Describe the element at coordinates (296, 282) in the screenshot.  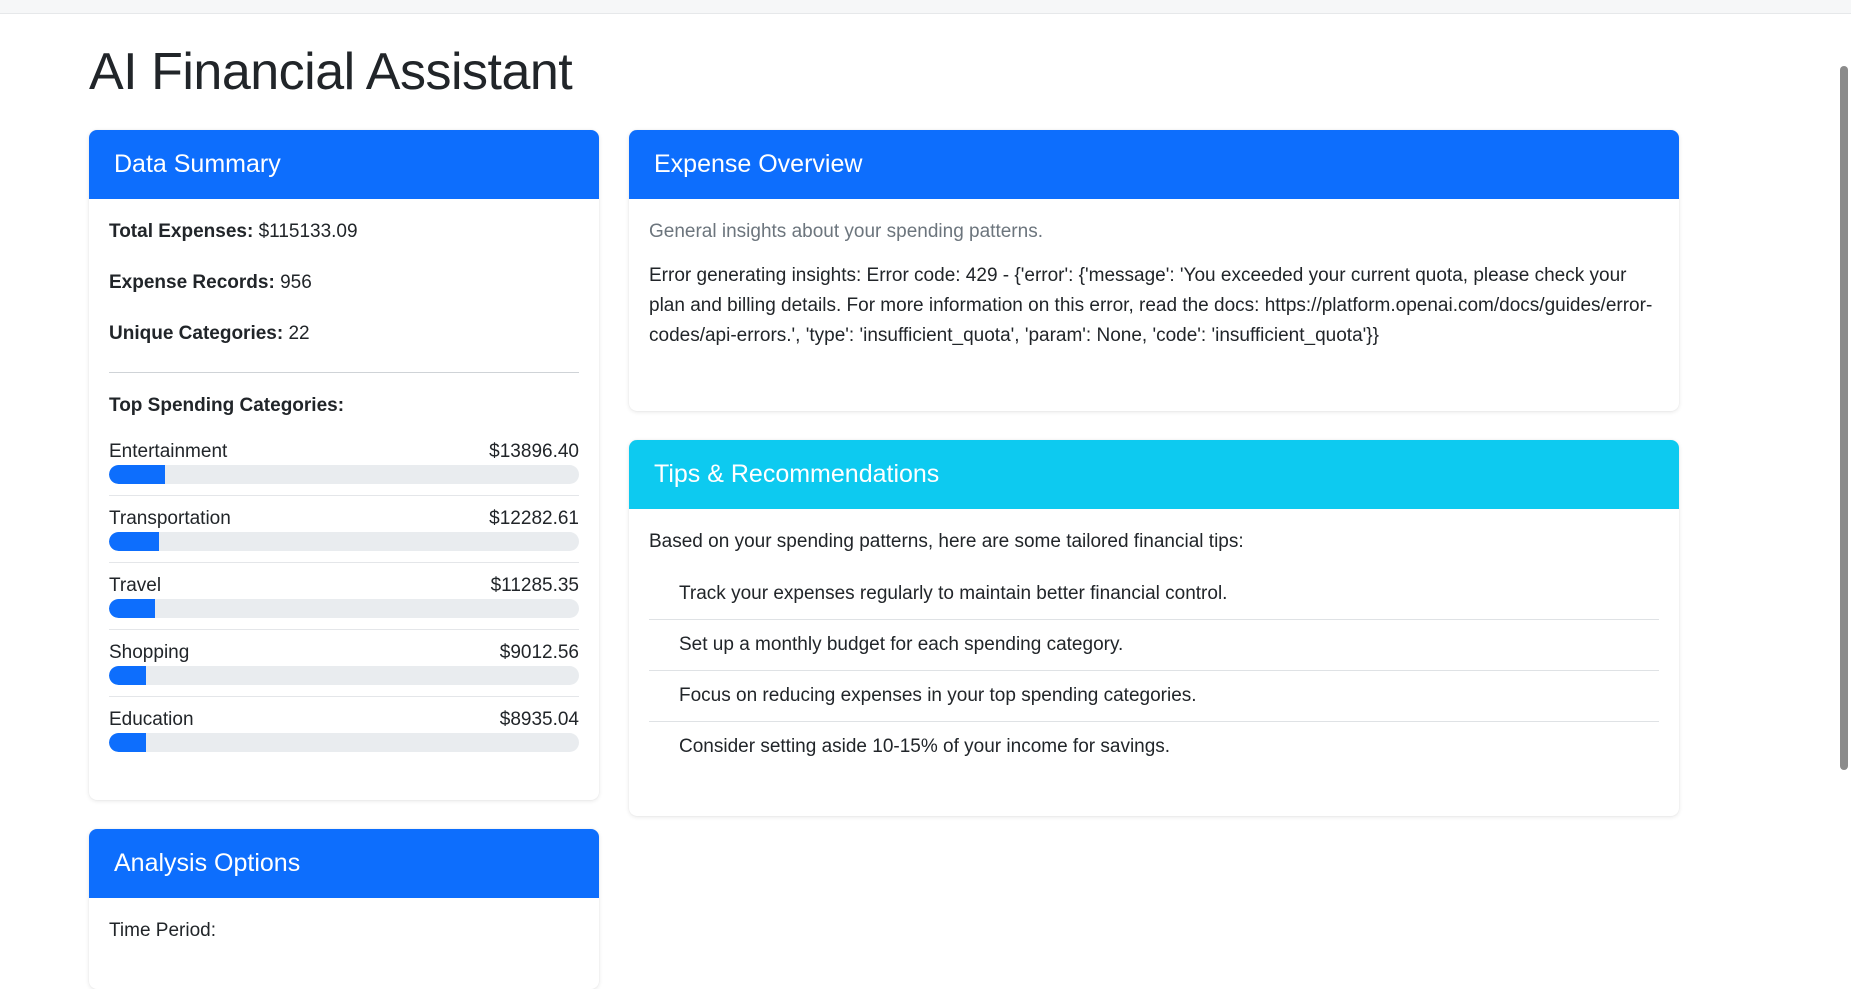
I see `expense-records-value: 956` at that location.